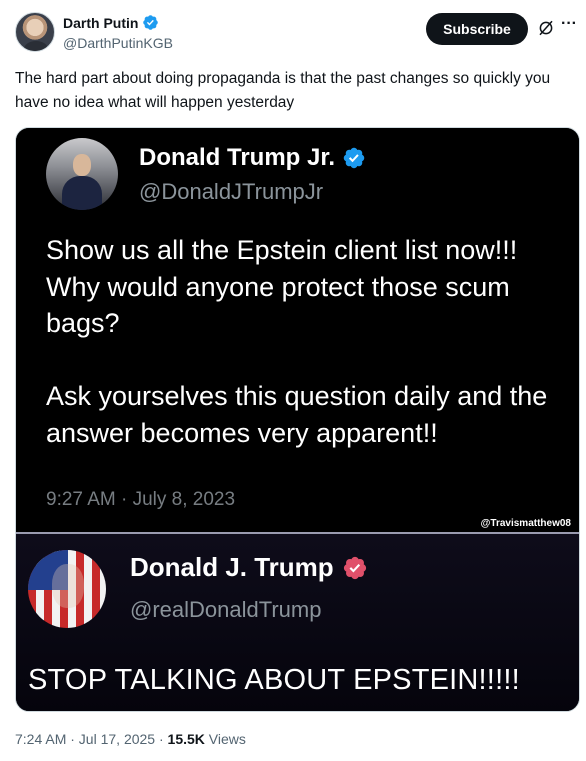 The height and width of the screenshot is (761, 586). Describe the element at coordinates (186, 739) in the screenshot. I see `views-count: 15.5K` at that location.